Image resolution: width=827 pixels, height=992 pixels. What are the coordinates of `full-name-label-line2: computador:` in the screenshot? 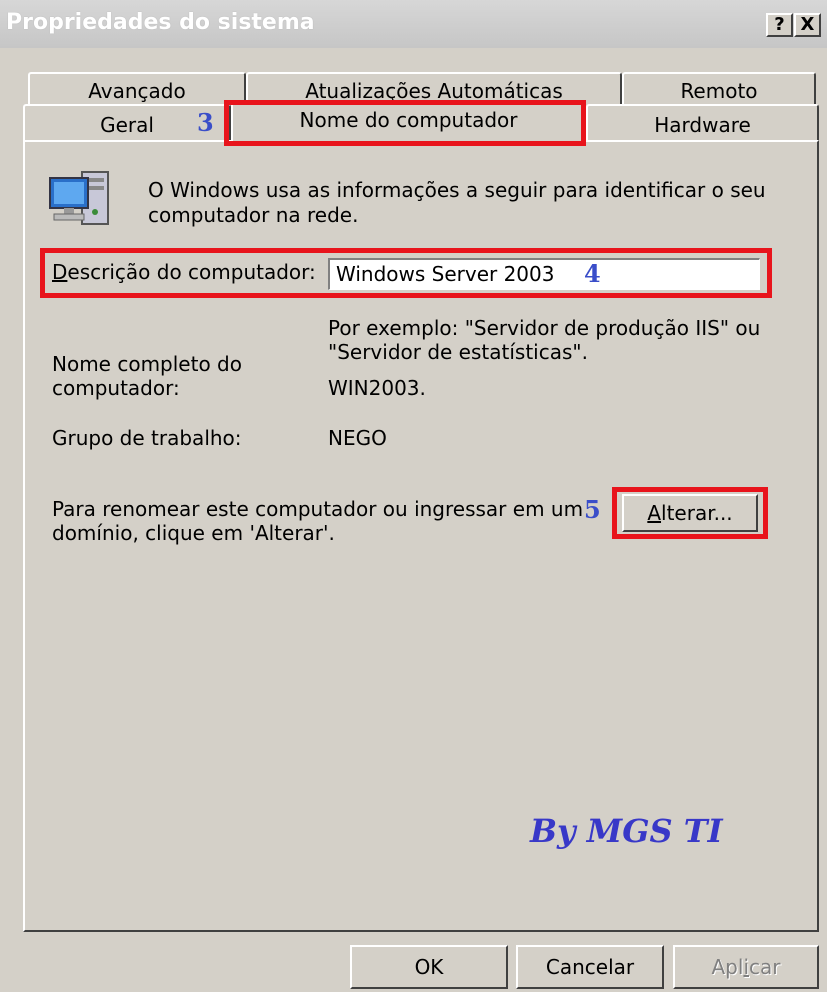 It's located at (116, 388).